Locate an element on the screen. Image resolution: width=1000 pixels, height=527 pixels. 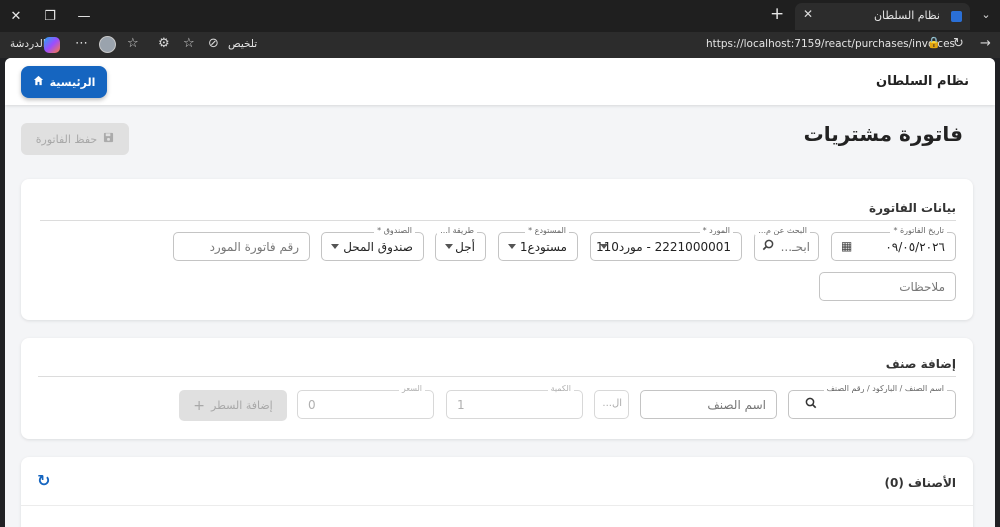
forward-icon: → is located at coordinates (985, 43).